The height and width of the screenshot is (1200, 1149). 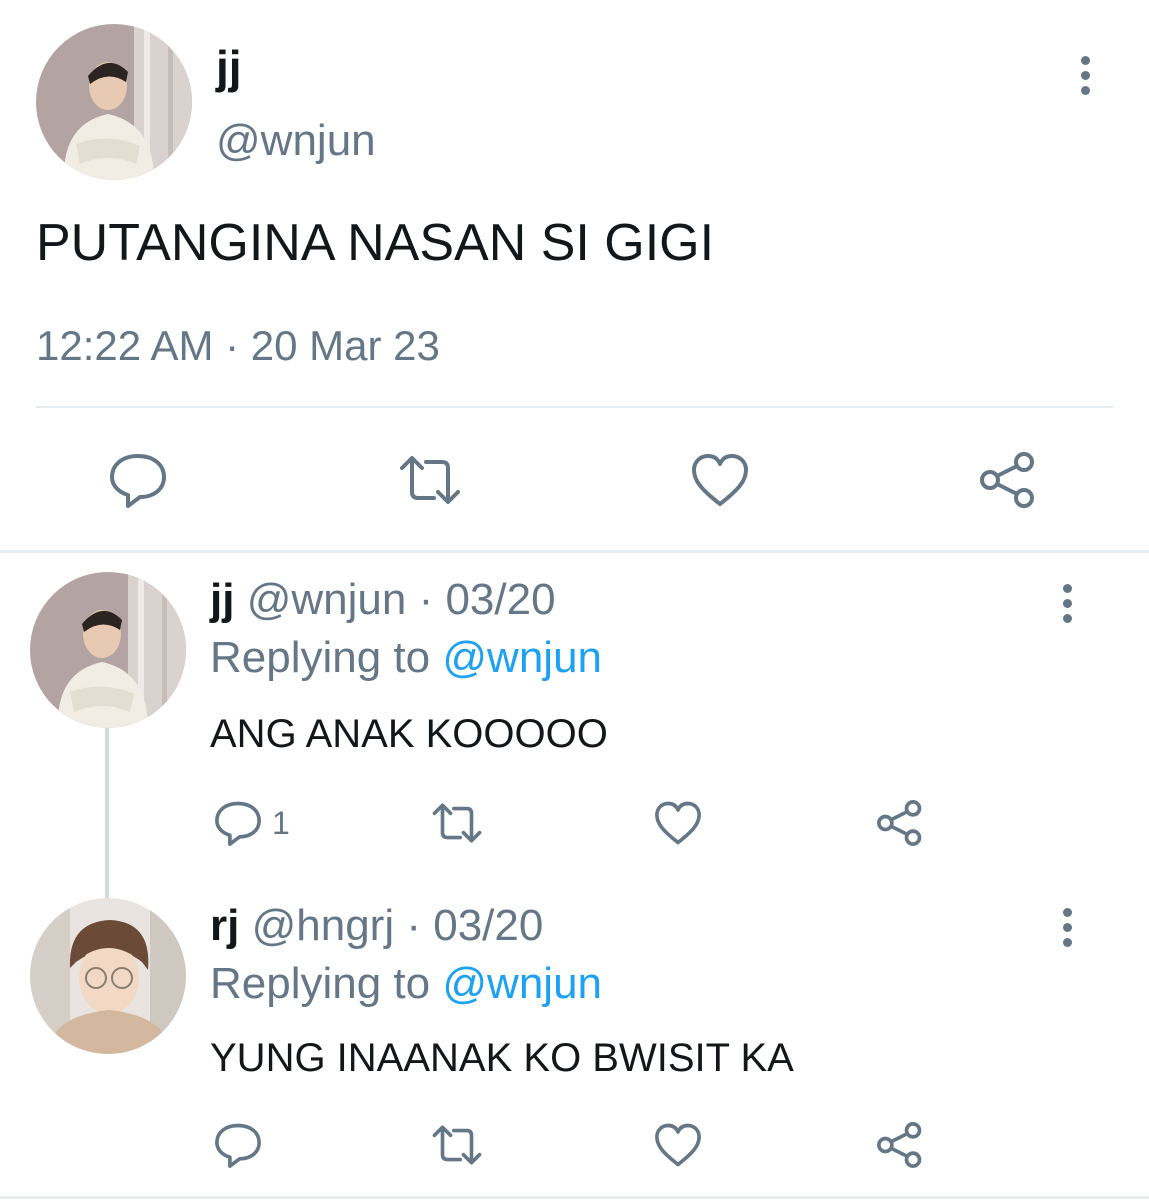 I want to click on reply-text: ANG ANAK KOOOOO, so click(x=409, y=734).